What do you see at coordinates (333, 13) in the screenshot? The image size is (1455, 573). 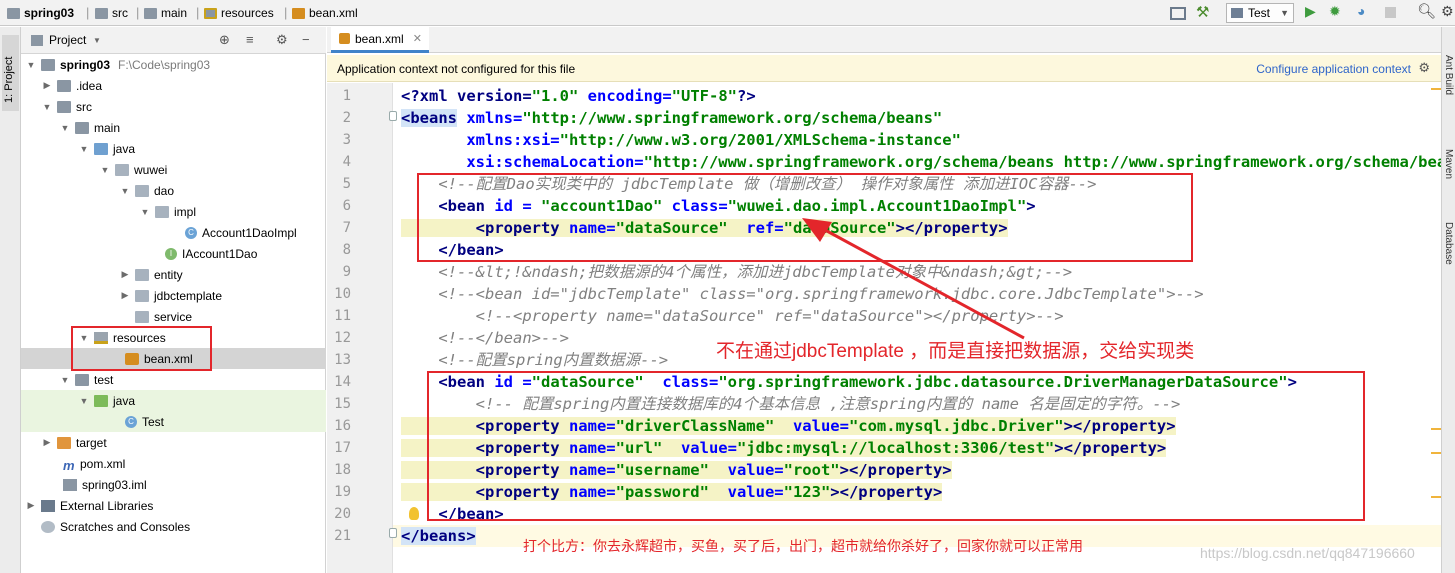 I see `breadcrumb-label: bean.xml` at bounding box center [333, 13].